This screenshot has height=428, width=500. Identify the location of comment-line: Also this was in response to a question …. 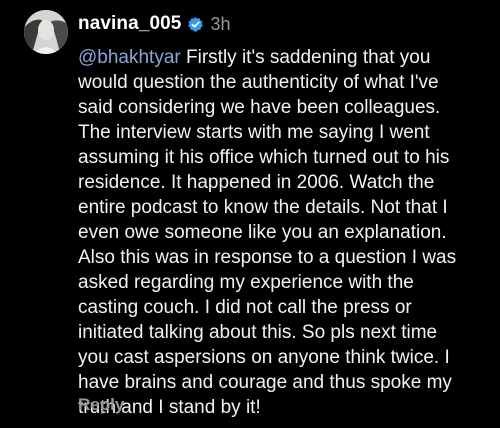
(267, 257).